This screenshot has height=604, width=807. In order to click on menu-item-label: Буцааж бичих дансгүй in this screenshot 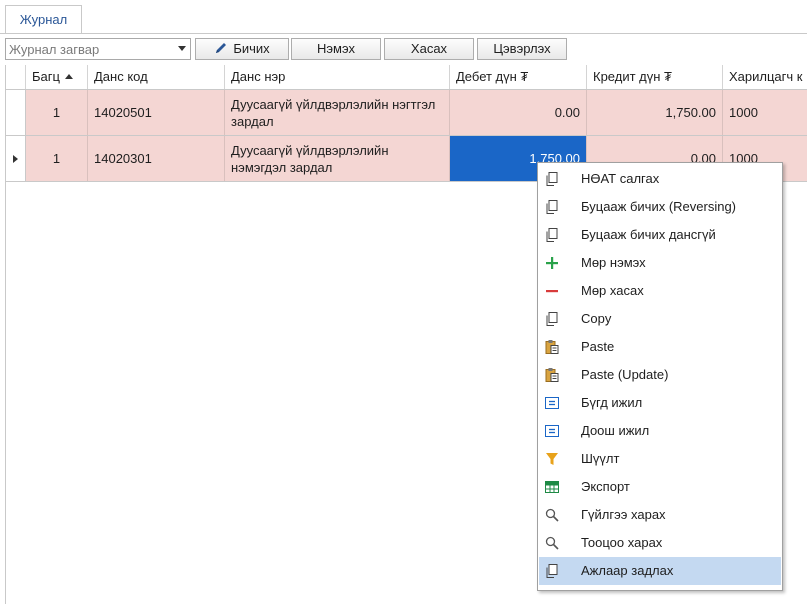, I will do `click(648, 234)`.